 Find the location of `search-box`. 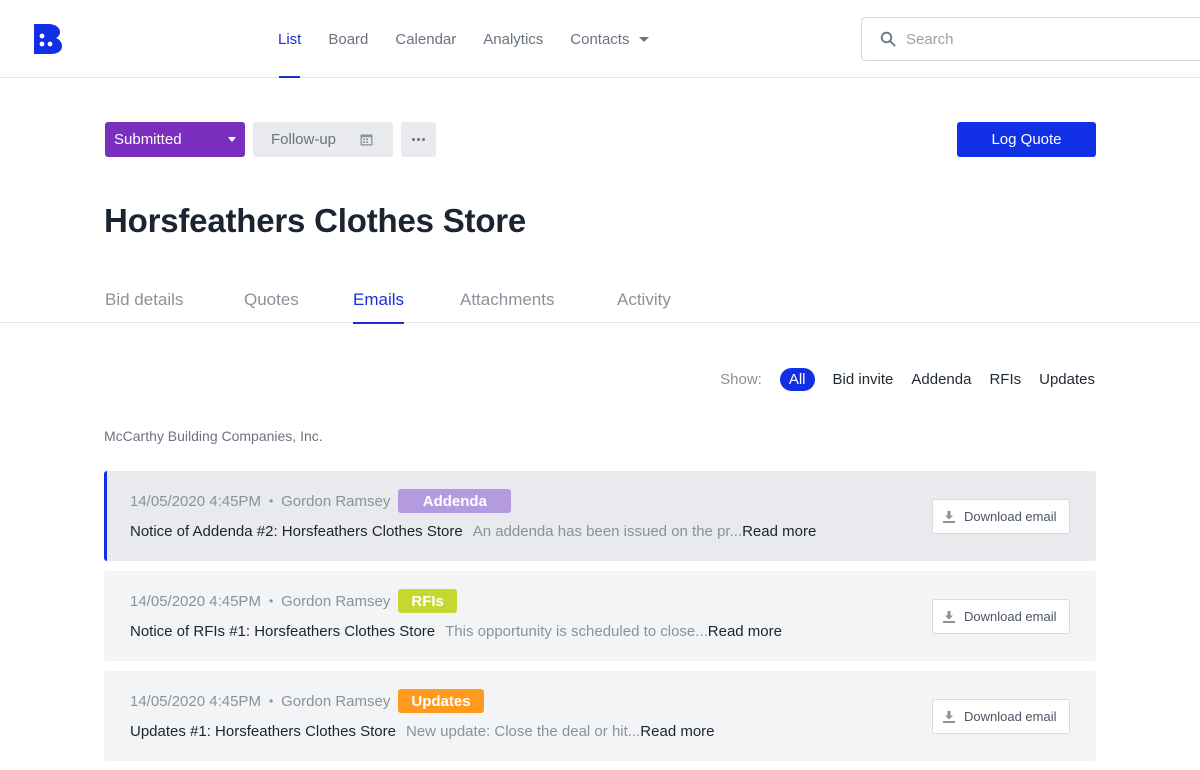

search-box is located at coordinates (1030, 39).